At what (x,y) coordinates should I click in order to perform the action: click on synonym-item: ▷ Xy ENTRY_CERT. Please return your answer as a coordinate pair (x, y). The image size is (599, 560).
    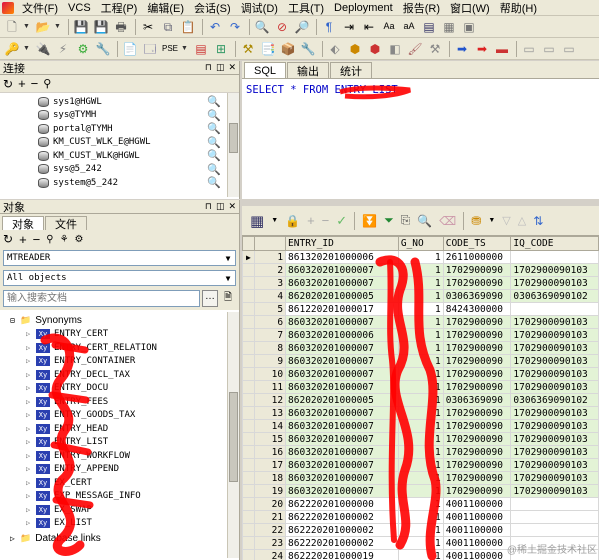
    Looking at the image, I should click on (132, 335).